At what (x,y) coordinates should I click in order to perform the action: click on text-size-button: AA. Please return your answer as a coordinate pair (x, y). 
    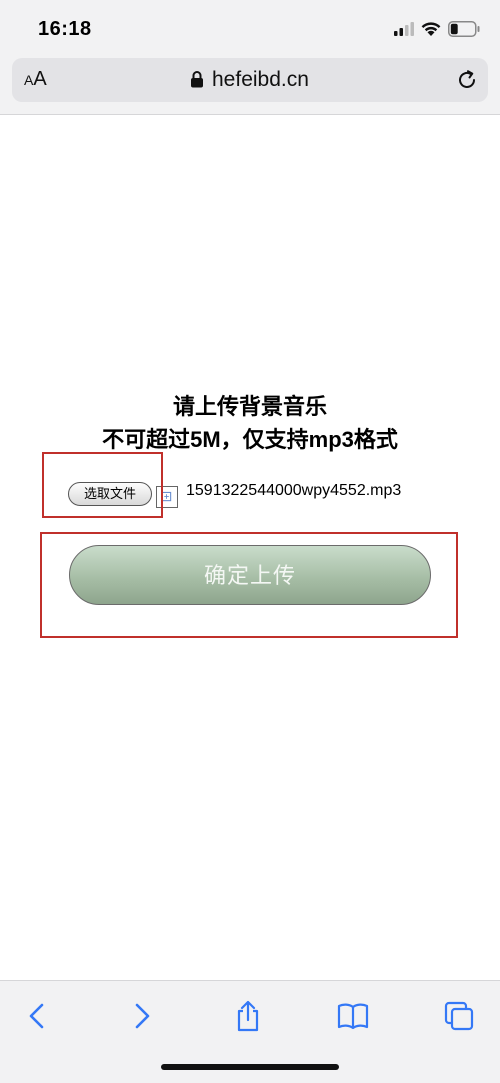
    Looking at the image, I should click on (35, 79).